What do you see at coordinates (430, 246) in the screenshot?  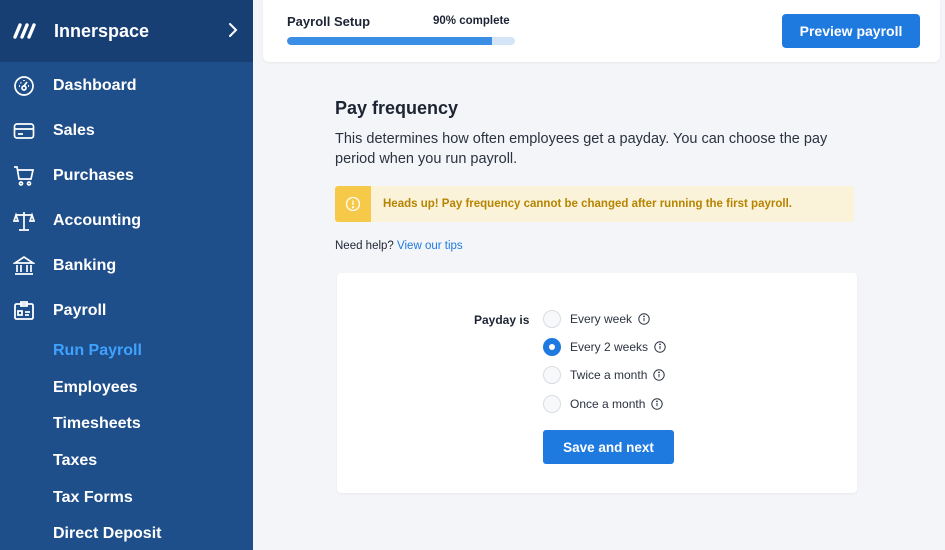 I see `view-tips-link: View our tips` at bounding box center [430, 246].